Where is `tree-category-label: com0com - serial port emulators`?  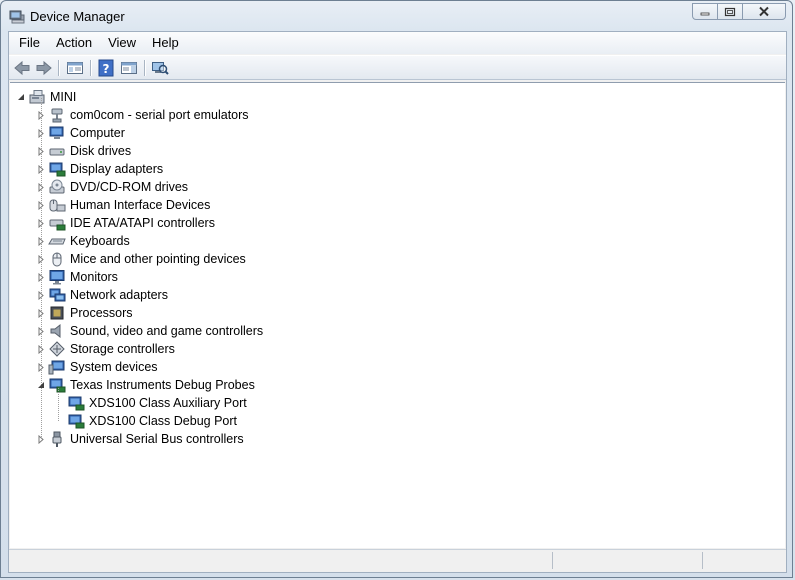 tree-category-label: com0com - serial port emulators is located at coordinates (159, 115).